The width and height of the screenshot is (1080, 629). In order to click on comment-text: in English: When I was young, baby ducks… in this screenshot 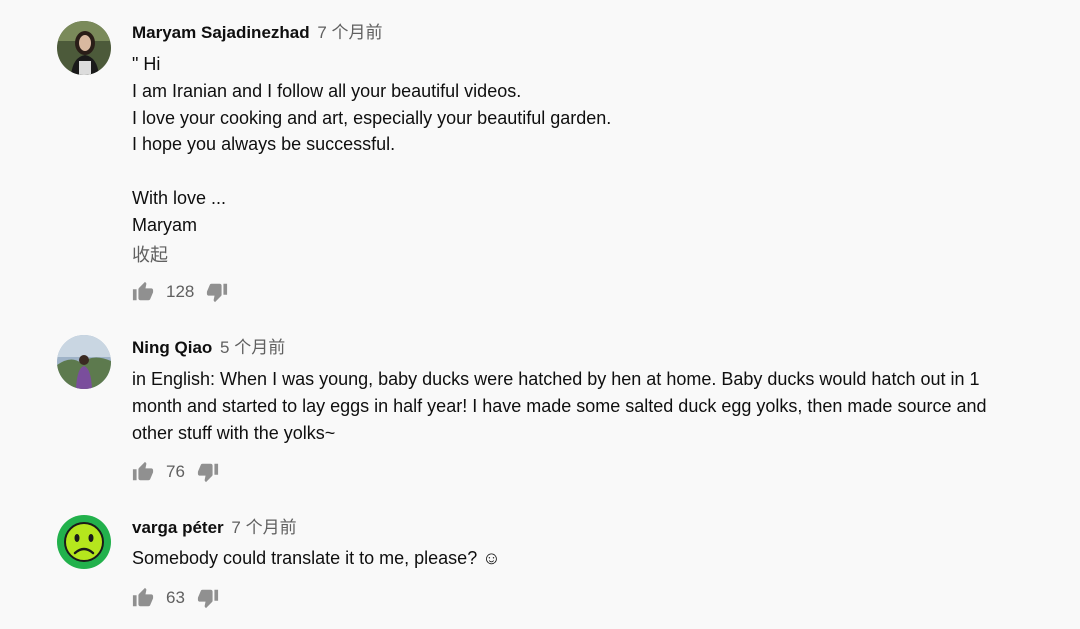, I will do `click(582, 406)`.